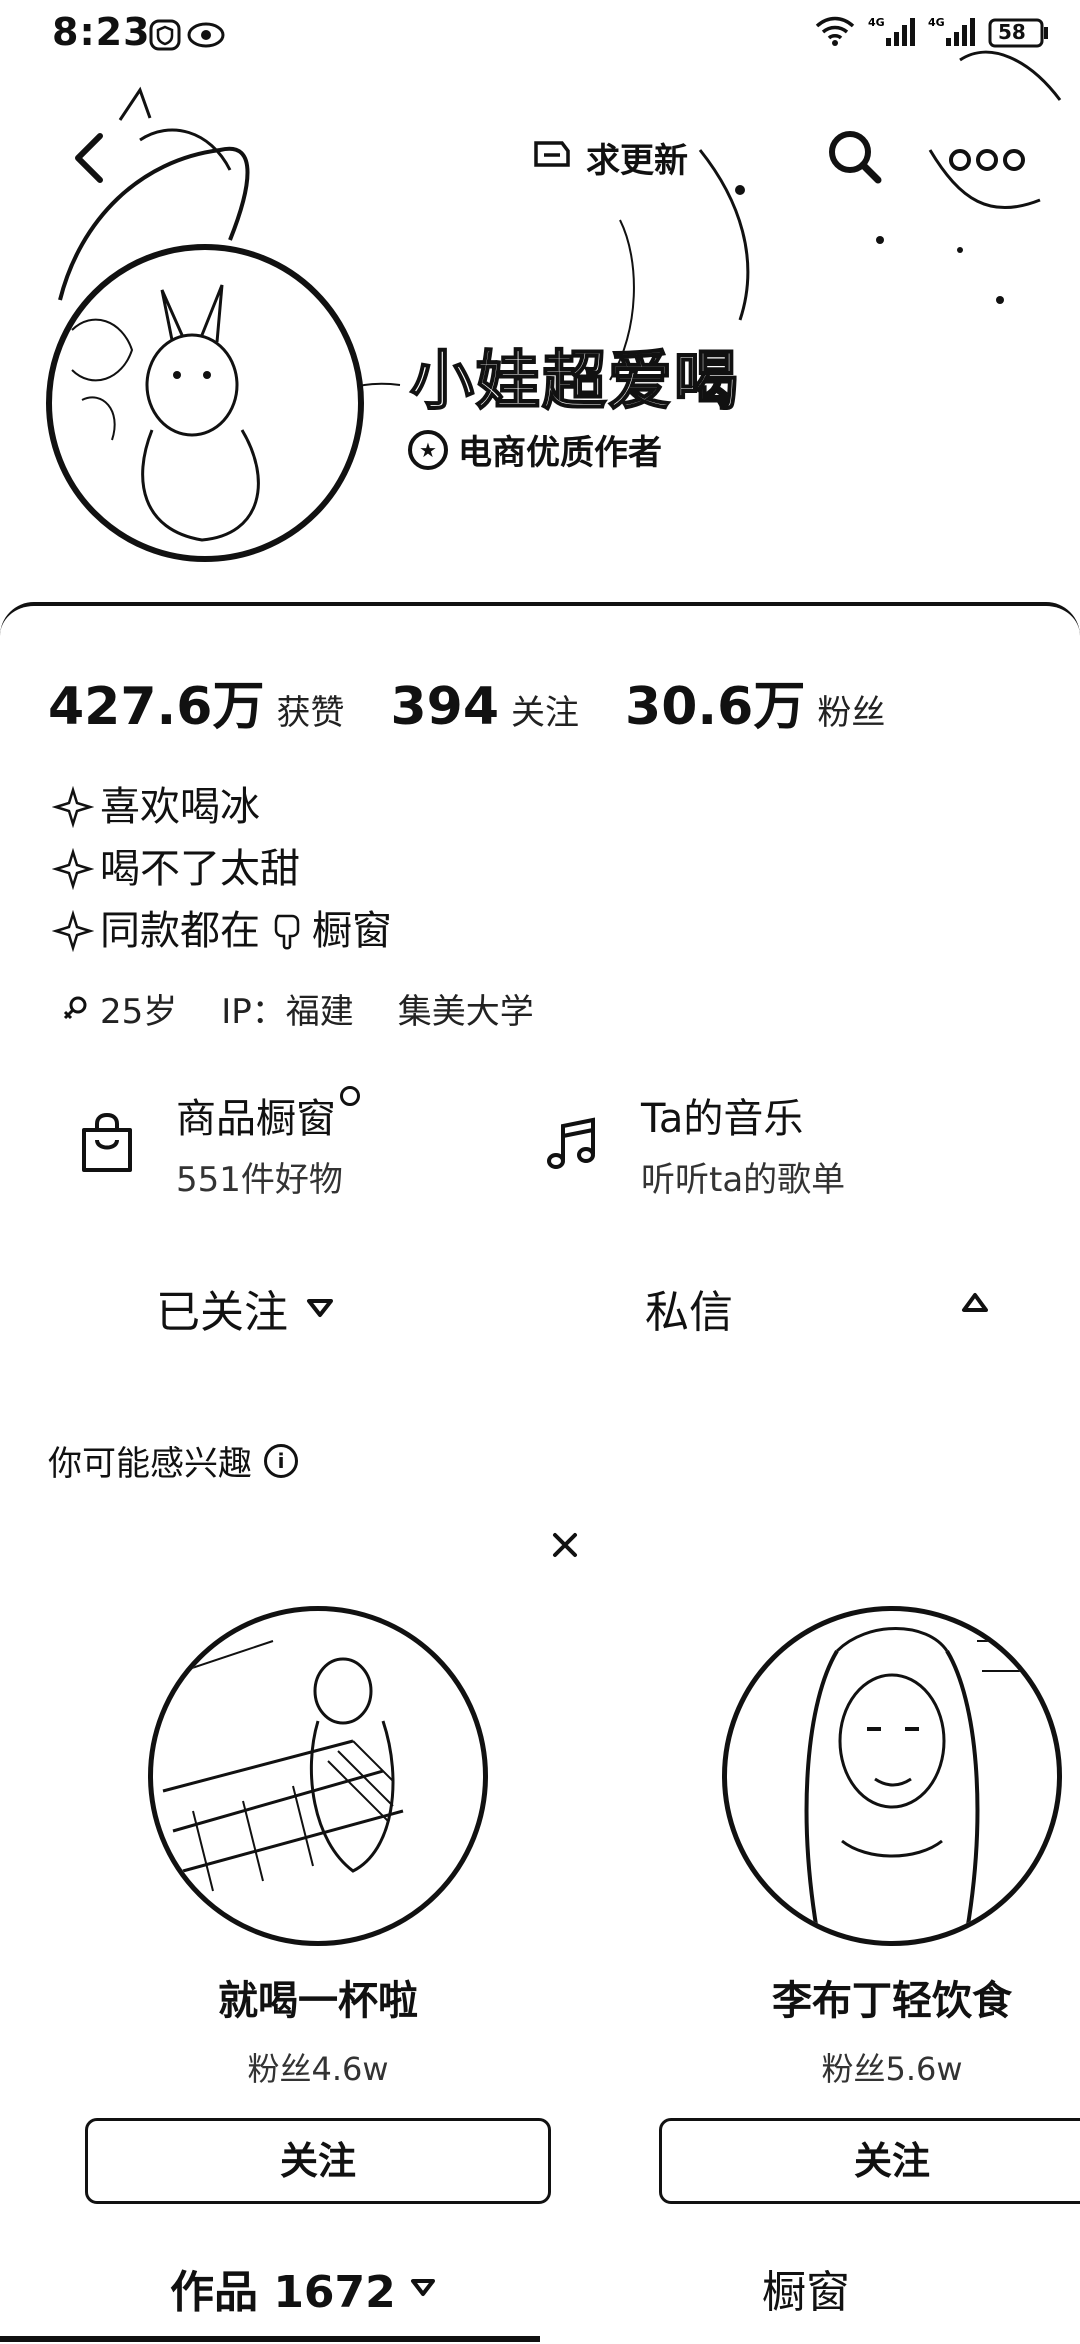  What do you see at coordinates (987, 160) in the screenshot?
I see `more-icon` at bounding box center [987, 160].